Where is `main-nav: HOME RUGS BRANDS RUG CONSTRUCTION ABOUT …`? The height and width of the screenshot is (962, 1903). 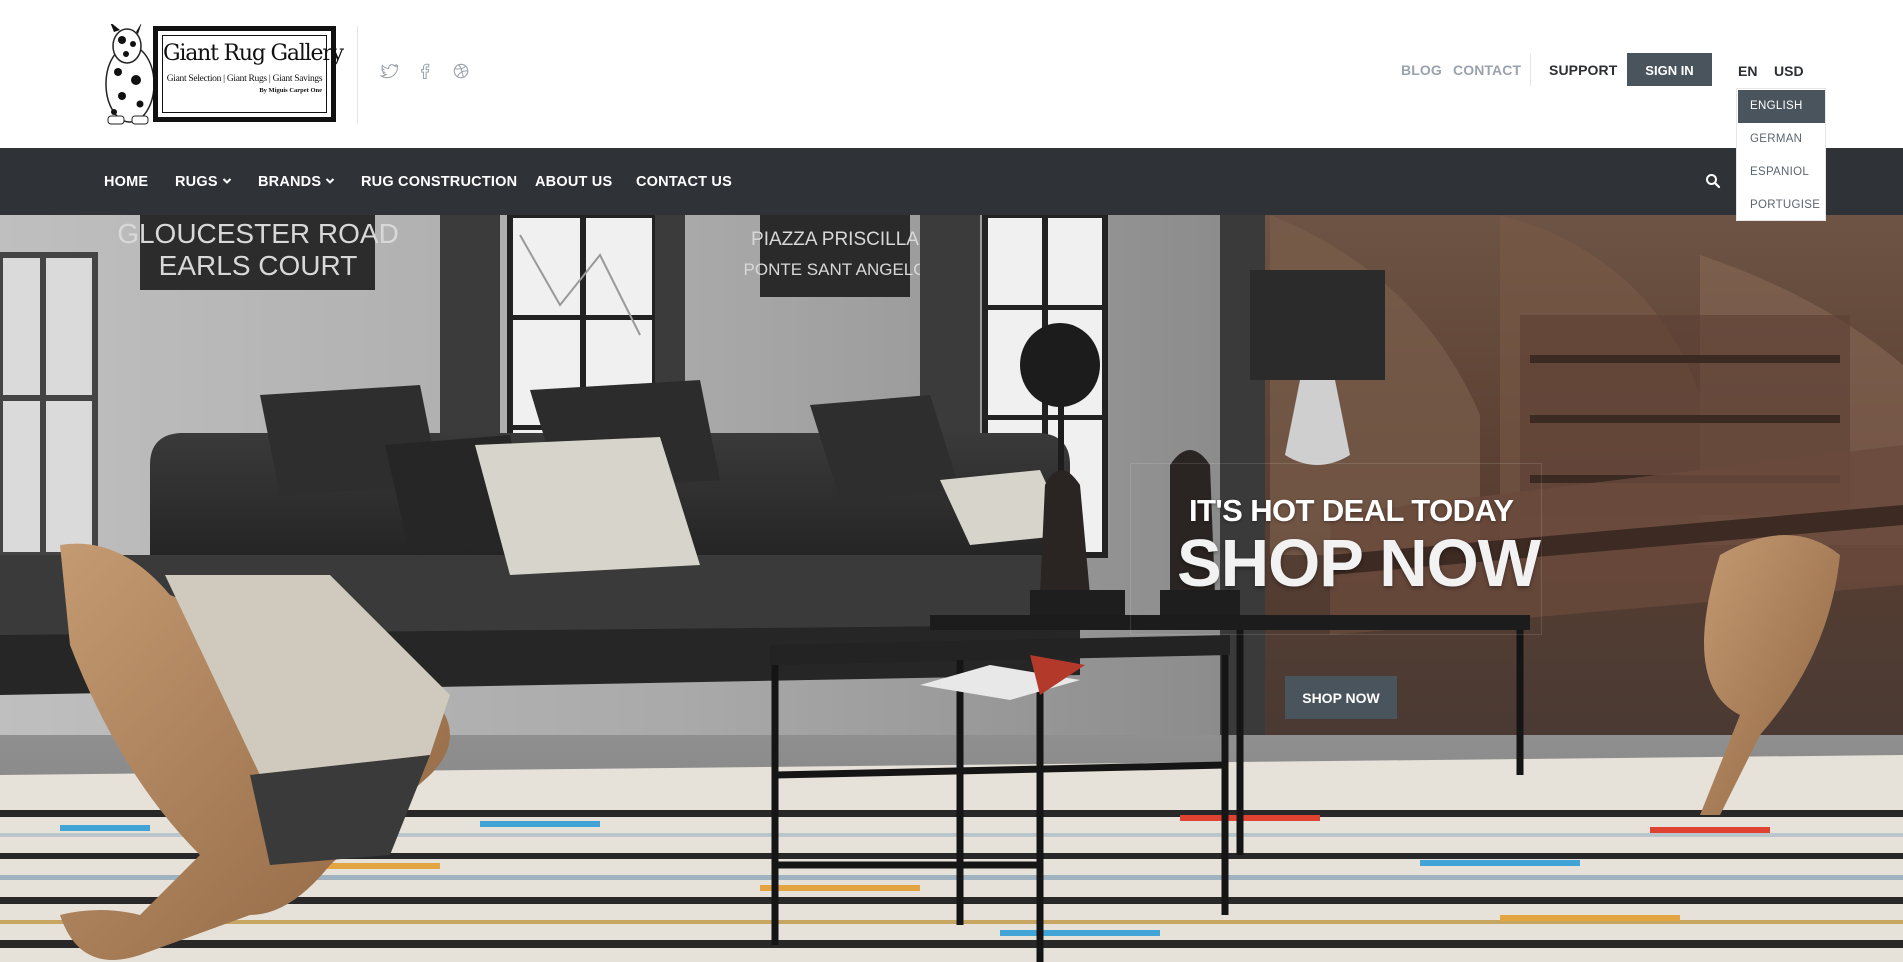 main-nav: HOME RUGS BRANDS RUG CONSTRUCTION ABOUT … is located at coordinates (951, 181).